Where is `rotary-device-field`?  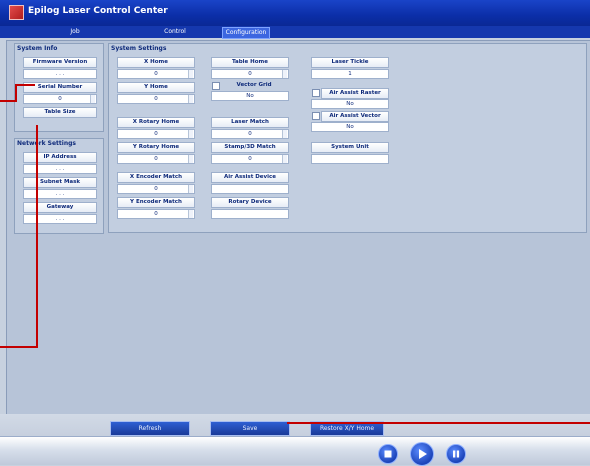 rotary-device-field is located at coordinates (250, 214).